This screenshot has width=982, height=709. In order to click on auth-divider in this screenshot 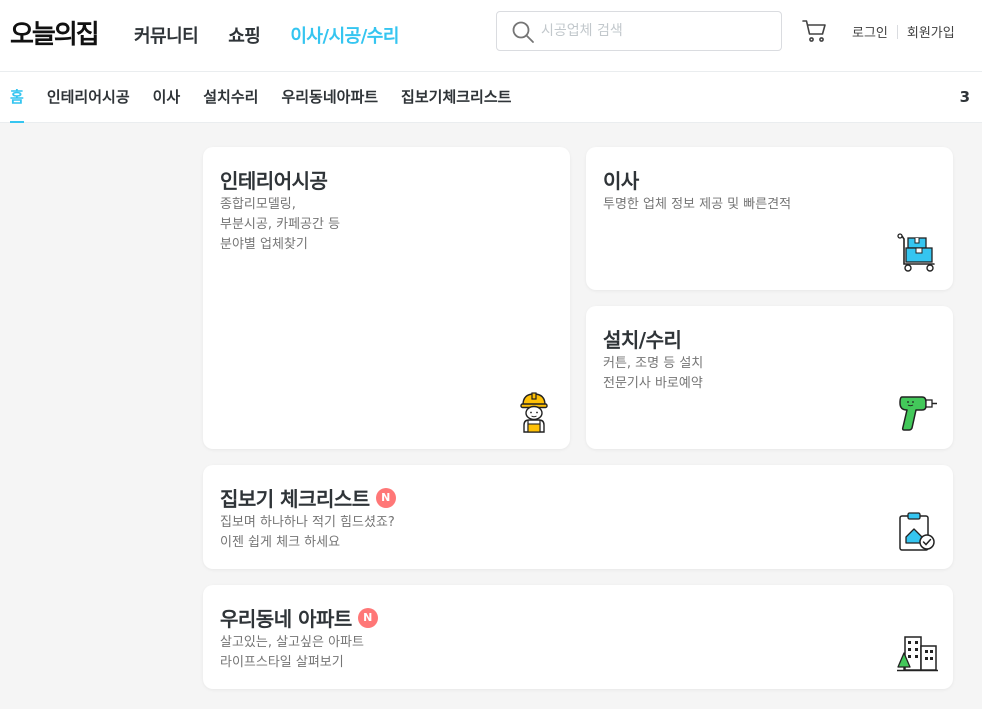, I will do `click(897, 31)`.